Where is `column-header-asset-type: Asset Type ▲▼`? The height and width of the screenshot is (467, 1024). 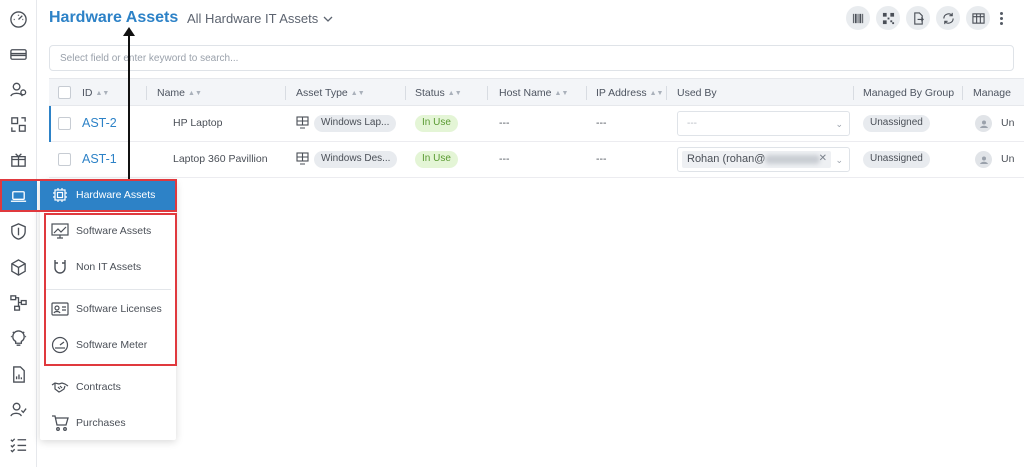
column-header-asset-type: Asset Type ▲▼ is located at coordinates (330, 93).